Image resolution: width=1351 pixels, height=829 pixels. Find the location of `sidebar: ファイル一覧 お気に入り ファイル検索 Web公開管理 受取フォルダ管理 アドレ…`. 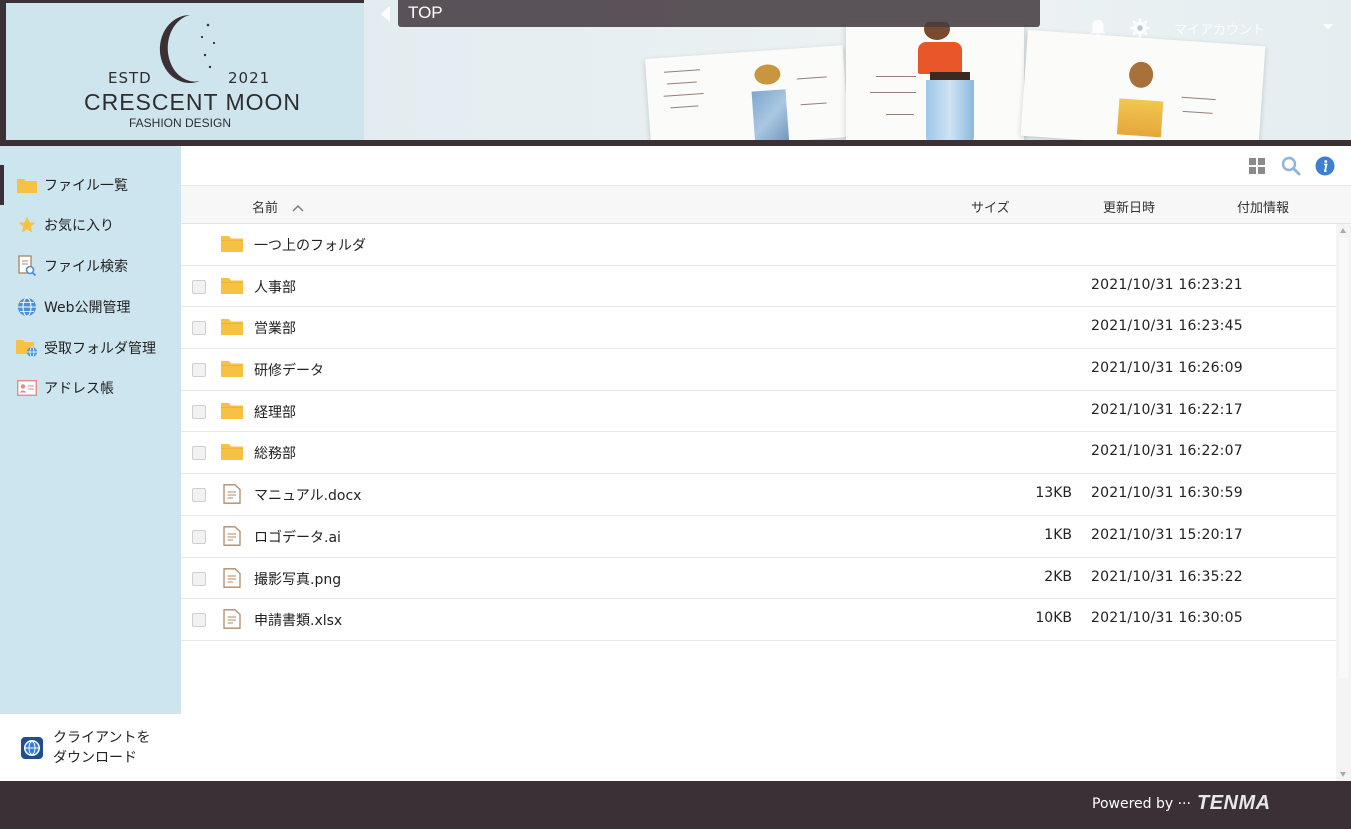

sidebar: ファイル一覧 お気に入り ファイル検索 Web公開管理 受取フォルダ管理 アドレ… is located at coordinates (90, 463).